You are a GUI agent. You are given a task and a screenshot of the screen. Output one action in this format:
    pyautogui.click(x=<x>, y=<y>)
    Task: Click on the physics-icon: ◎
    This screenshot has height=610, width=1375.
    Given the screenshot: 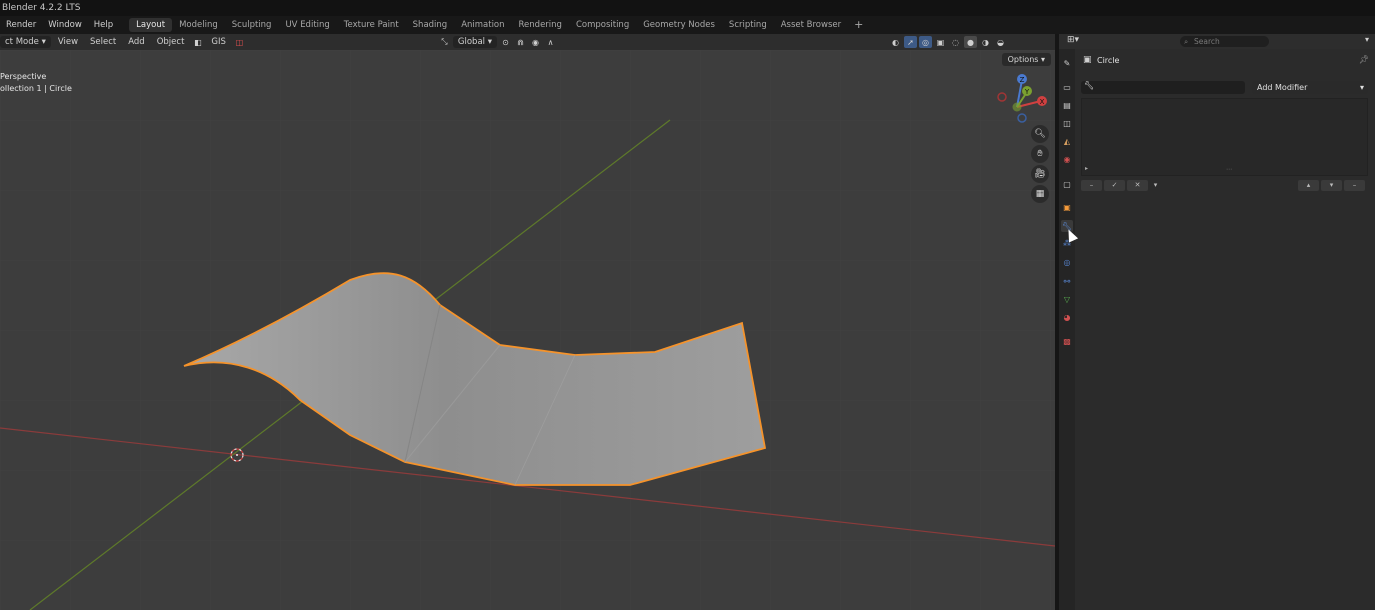 What is the action you would take?
    pyautogui.click(x=1067, y=262)
    